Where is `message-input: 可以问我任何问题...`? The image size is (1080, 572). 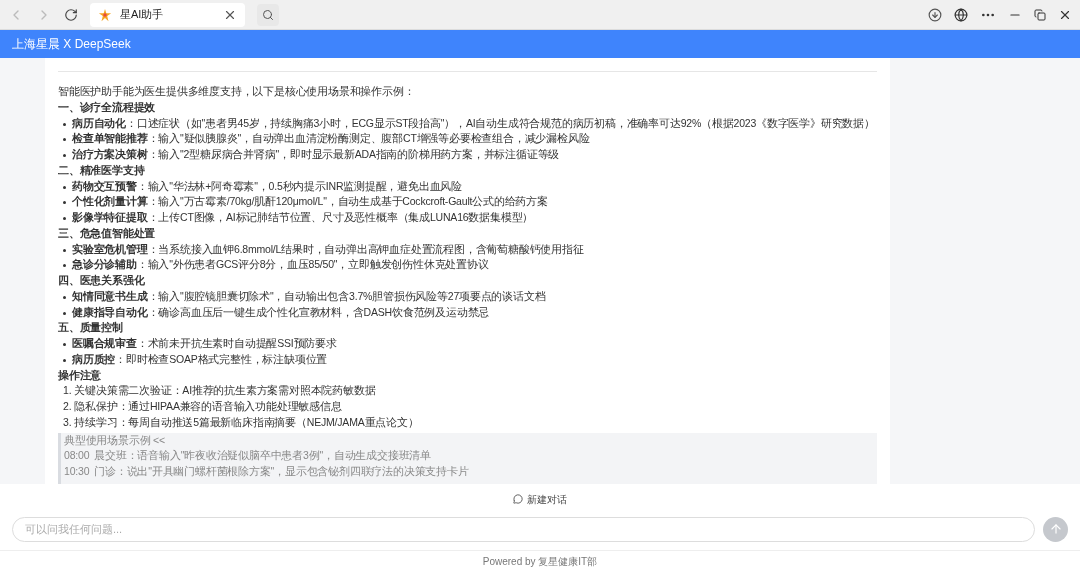
message-input: 可以问我任何问题... is located at coordinates (523, 529).